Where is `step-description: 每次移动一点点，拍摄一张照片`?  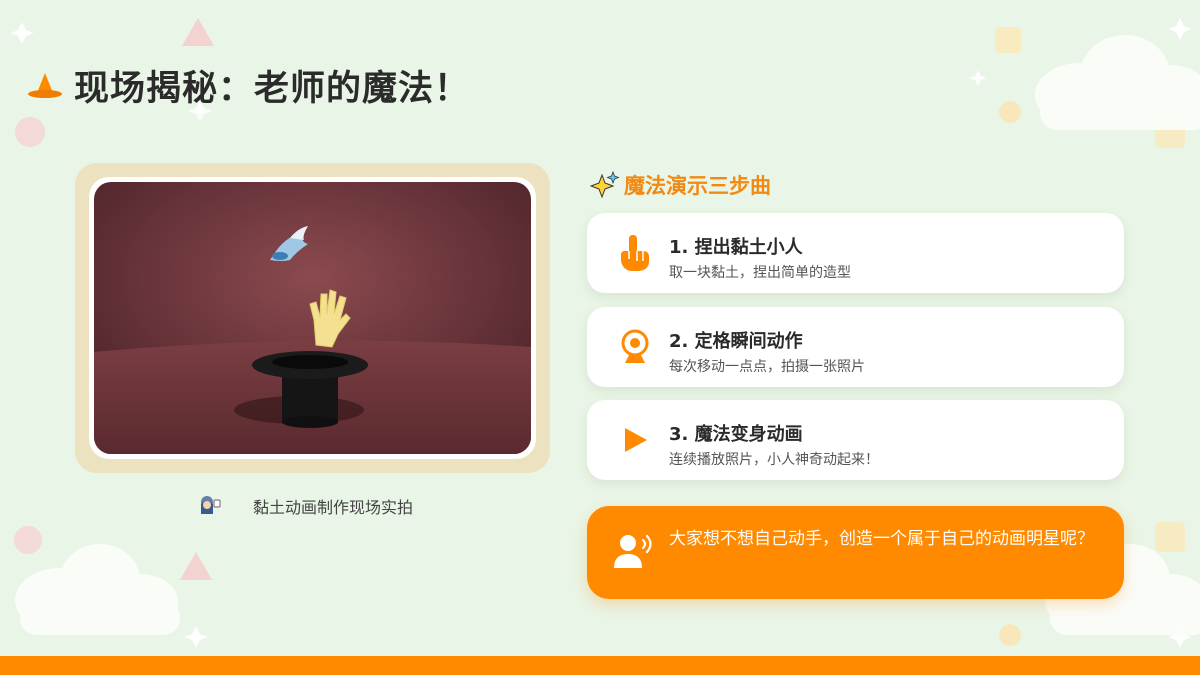 step-description: 每次移动一点点，拍摄一张照片 is located at coordinates (767, 367).